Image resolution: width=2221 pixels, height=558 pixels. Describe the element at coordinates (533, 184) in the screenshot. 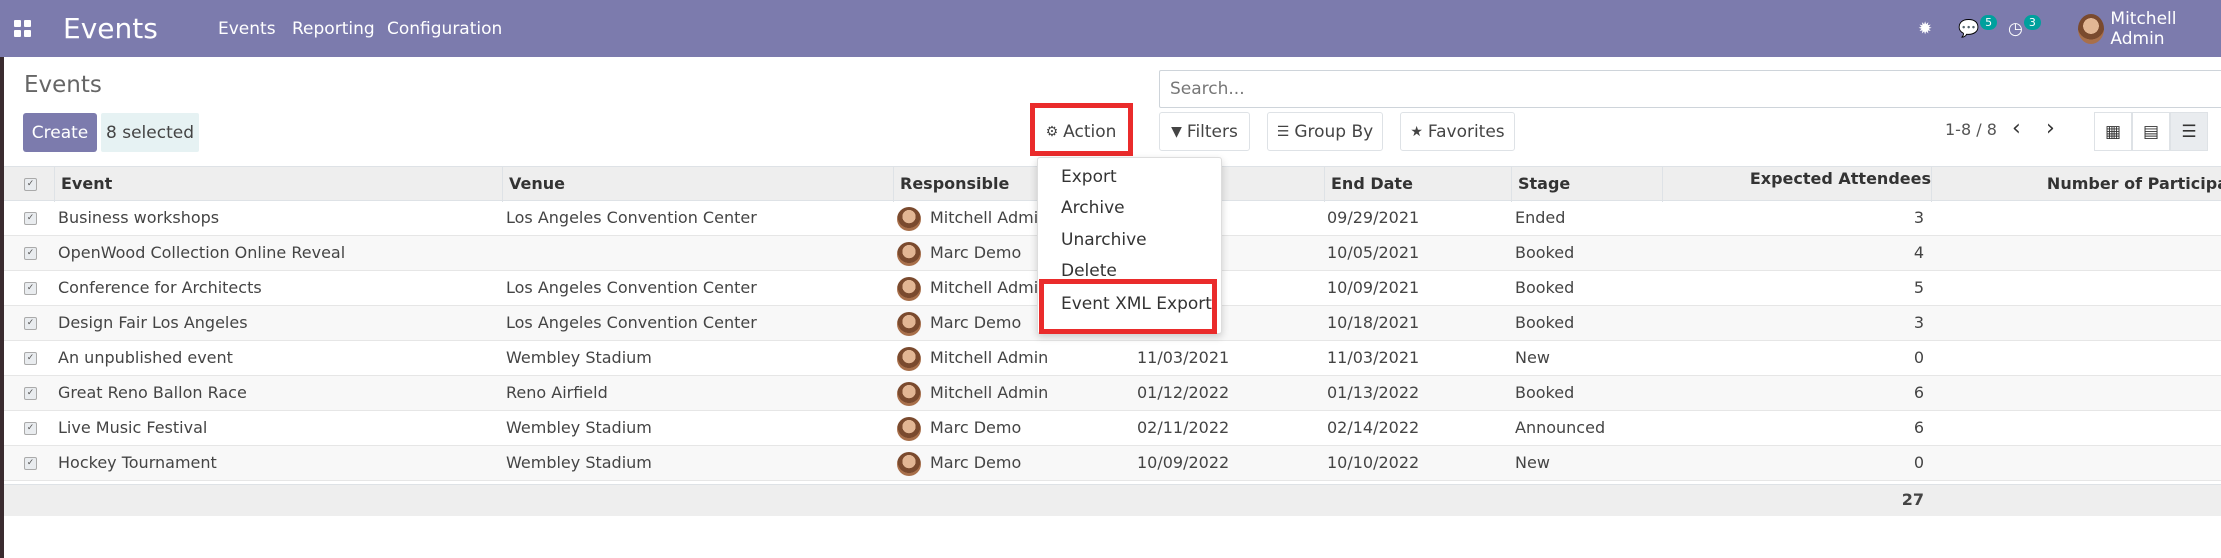

I see `col-venue: Venue` at that location.